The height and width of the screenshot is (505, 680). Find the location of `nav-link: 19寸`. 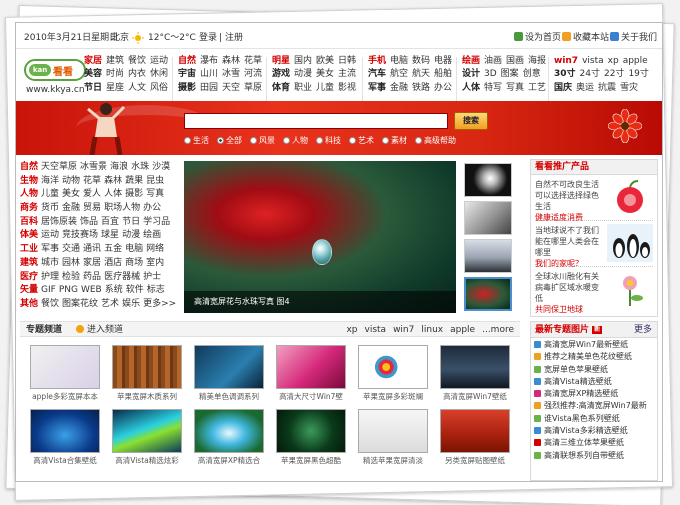

nav-link: 19寸 is located at coordinates (638, 74).